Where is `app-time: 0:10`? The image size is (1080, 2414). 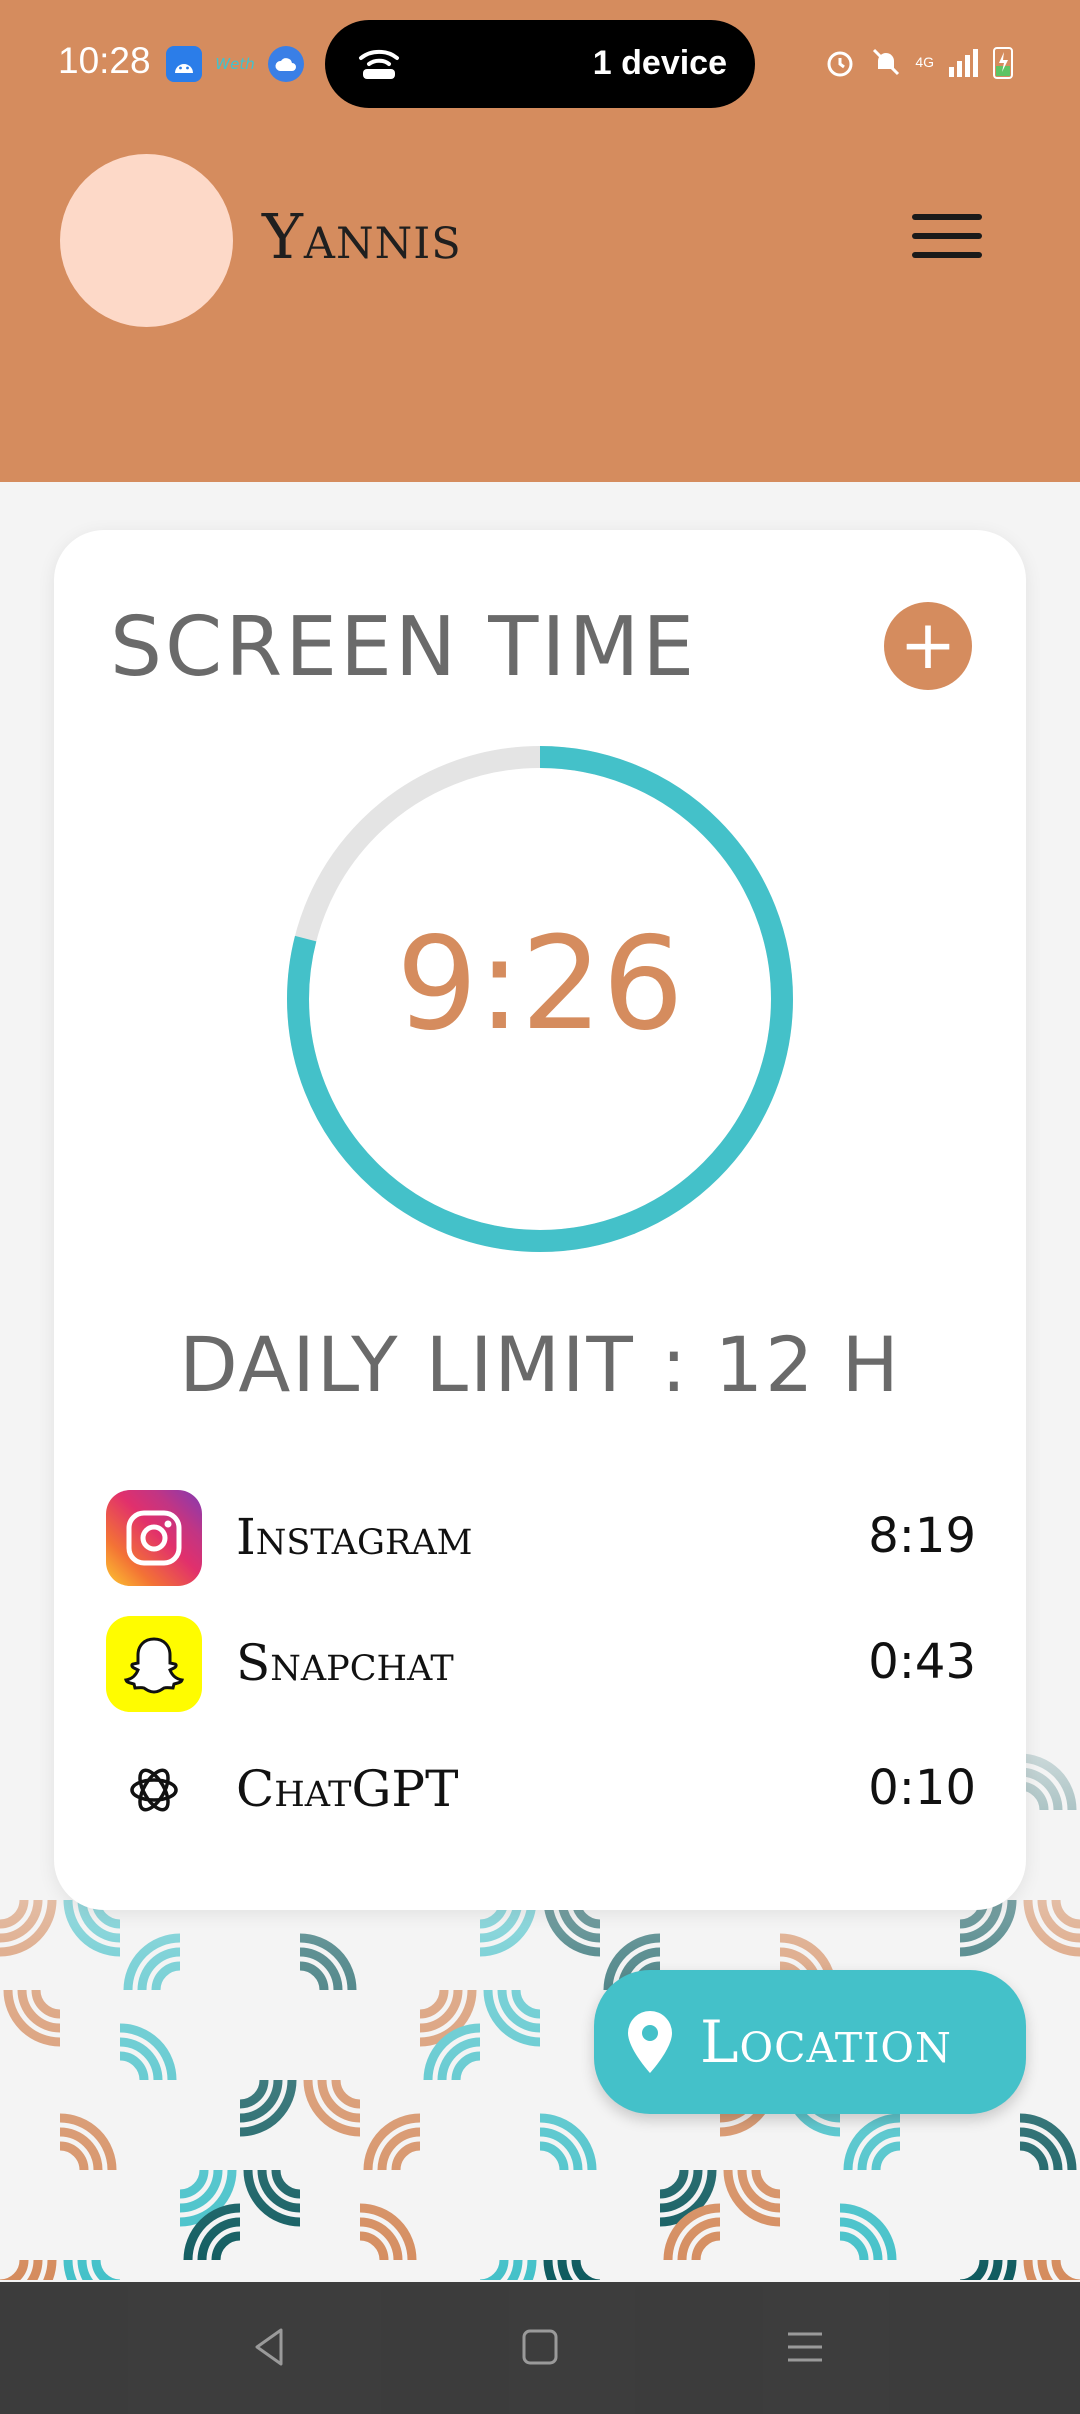
app-time: 0:10 is located at coordinates (922, 1788).